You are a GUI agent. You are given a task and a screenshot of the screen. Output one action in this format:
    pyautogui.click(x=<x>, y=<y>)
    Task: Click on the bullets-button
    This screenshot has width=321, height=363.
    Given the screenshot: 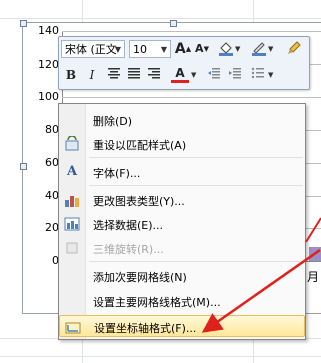 What is the action you would take?
    pyautogui.click(x=258, y=75)
    